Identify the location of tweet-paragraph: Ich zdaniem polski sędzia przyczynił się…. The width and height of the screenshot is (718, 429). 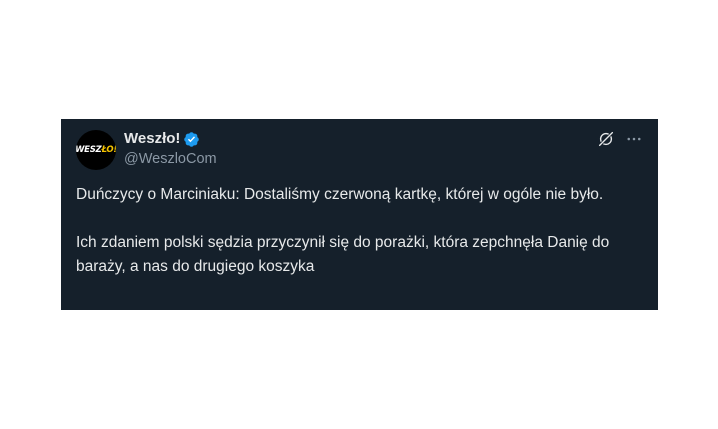
(343, 254).